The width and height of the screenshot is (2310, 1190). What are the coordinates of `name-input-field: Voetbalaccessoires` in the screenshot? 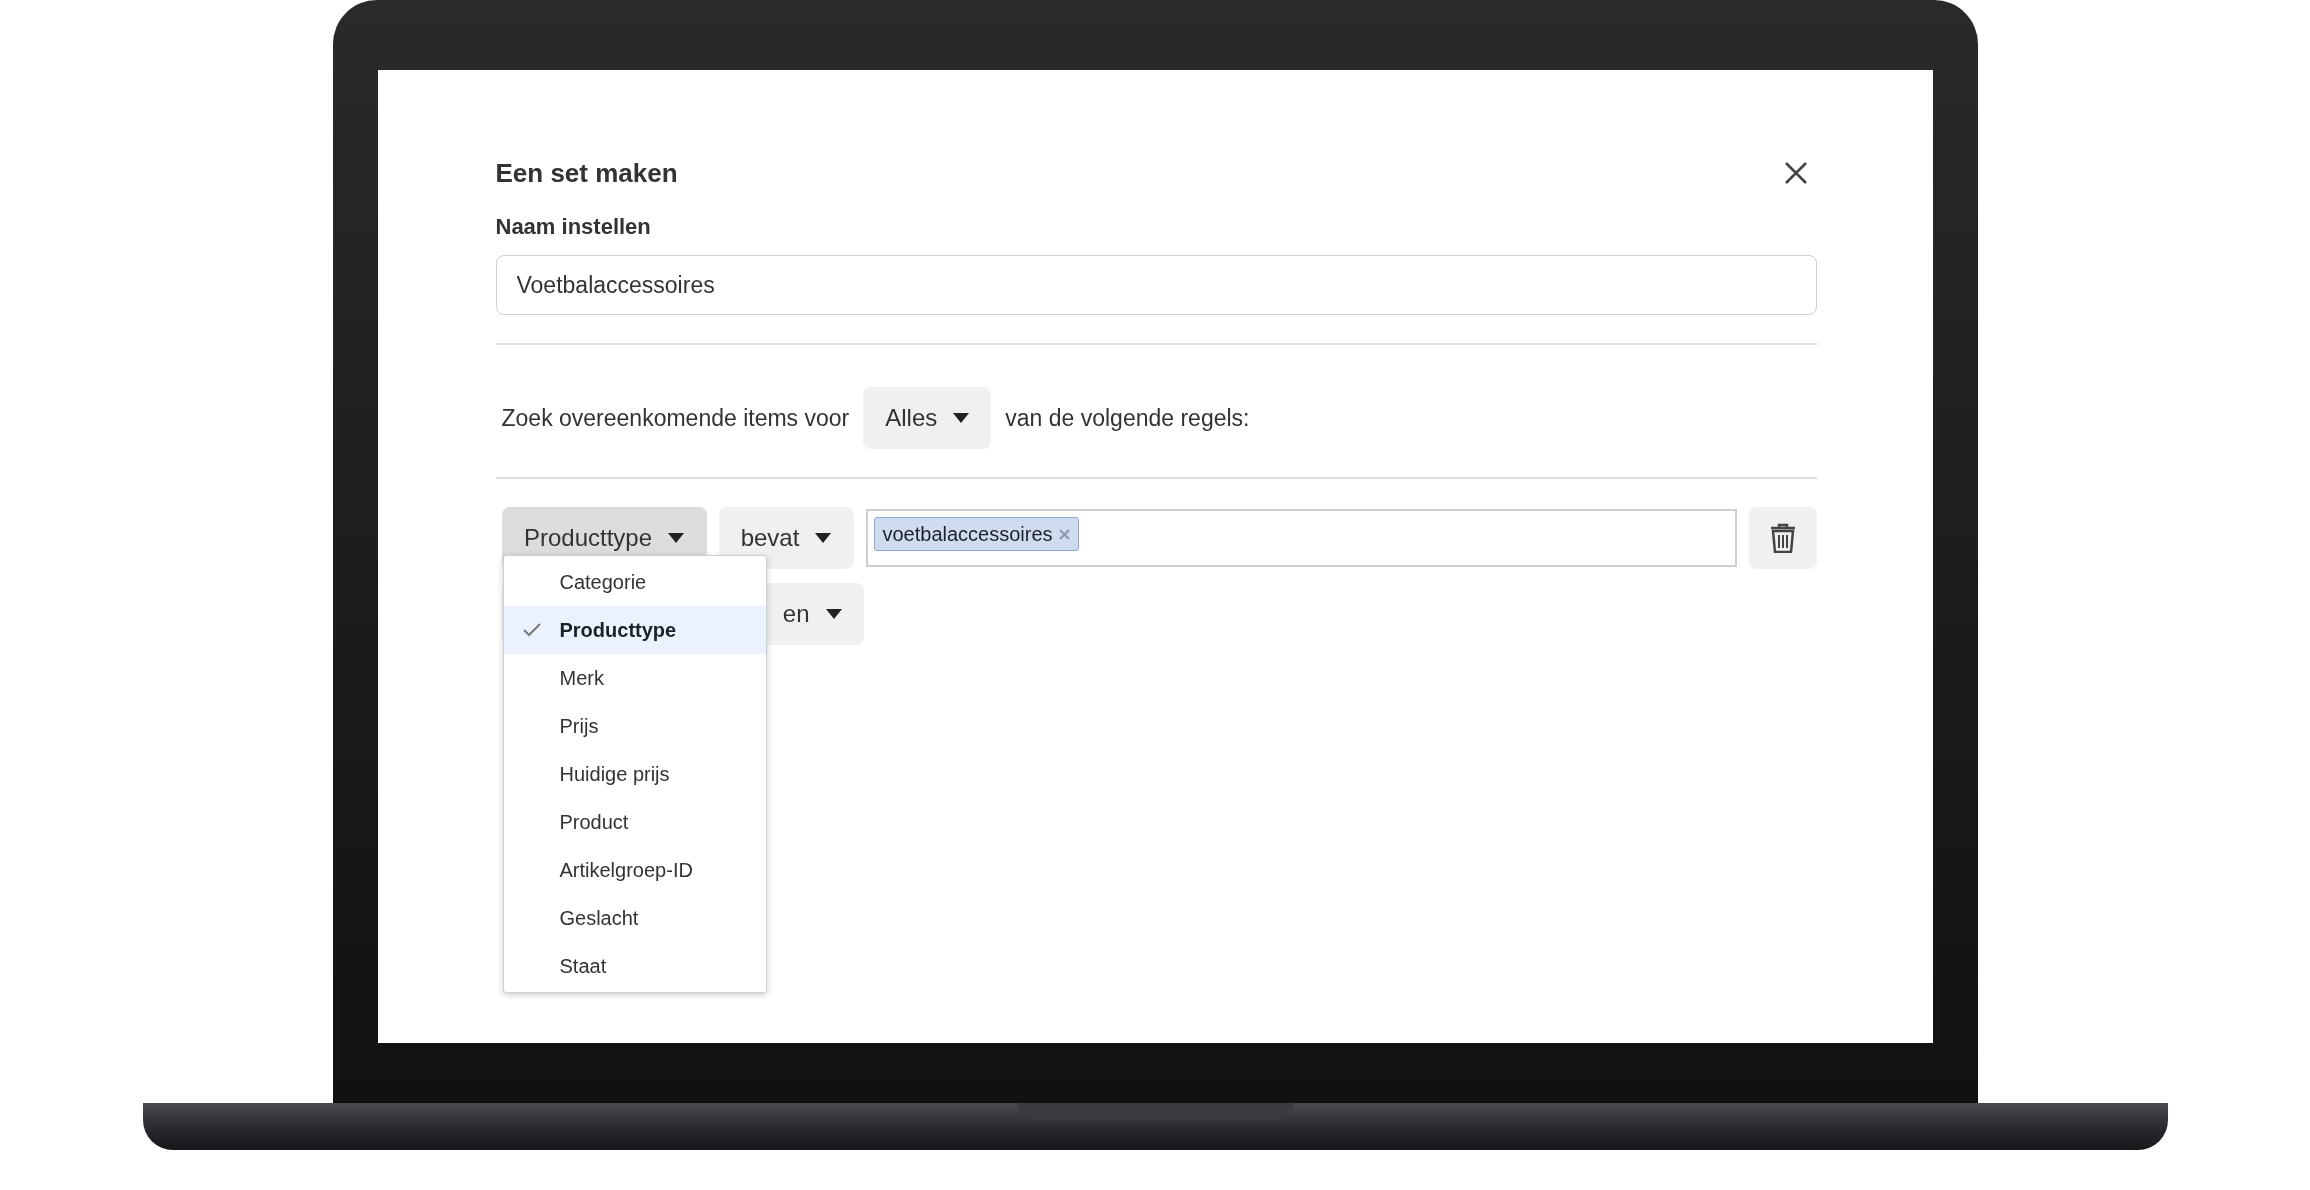 It's located at (1156, 285).